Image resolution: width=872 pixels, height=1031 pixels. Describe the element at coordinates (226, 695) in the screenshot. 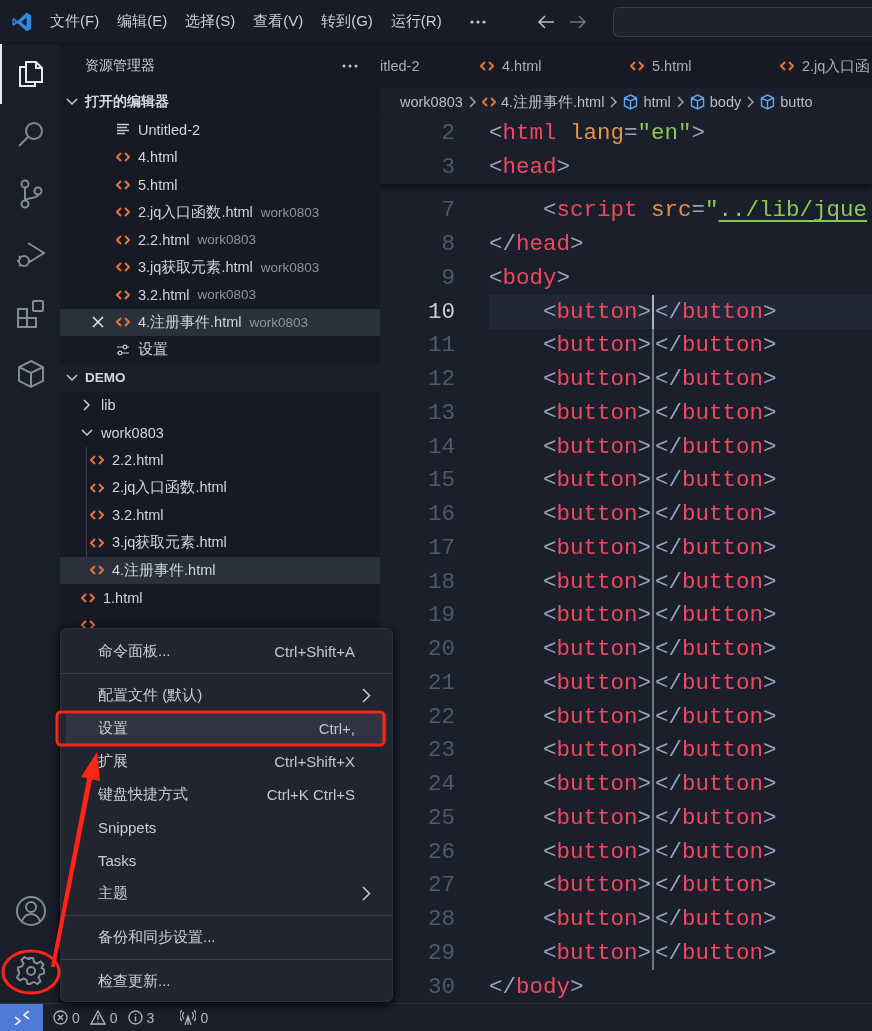

I see `menu-item: 配置文件 (默认)` at that location.